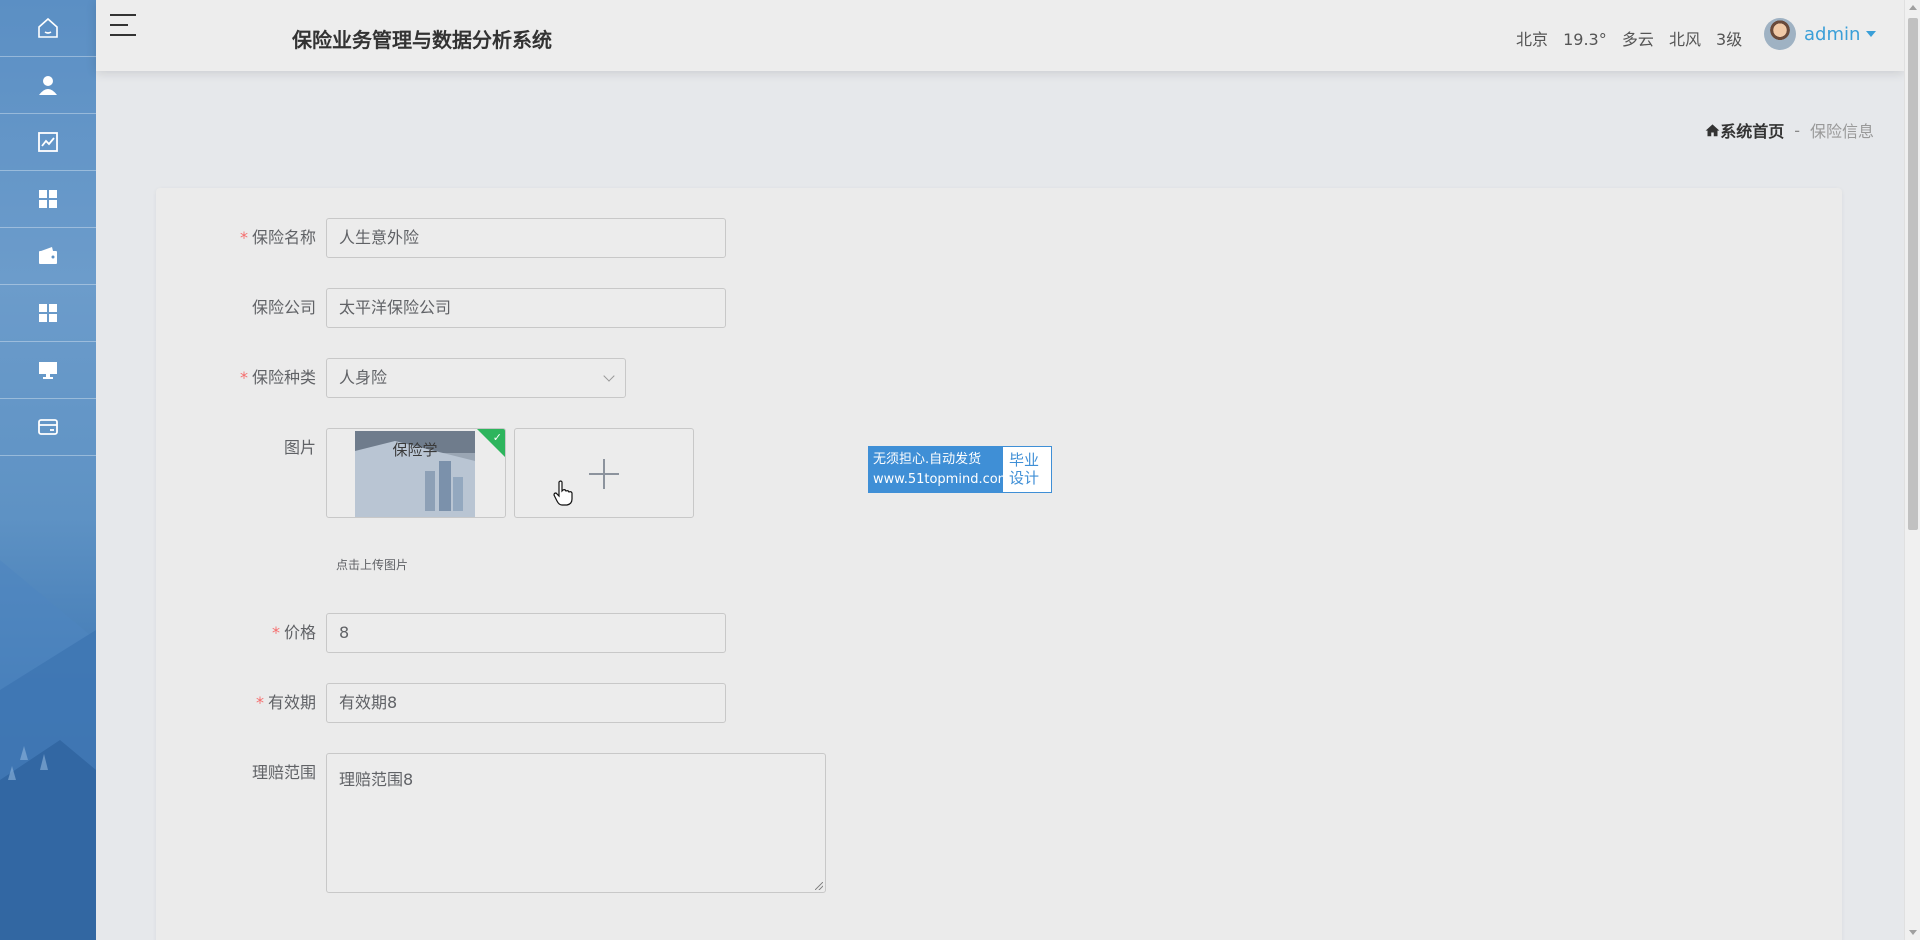 This screenshot has height=940, width=1920. Describe the element at coordinates (1729, 39) in the screenshot. I see `weather-level: 3级` at that location.